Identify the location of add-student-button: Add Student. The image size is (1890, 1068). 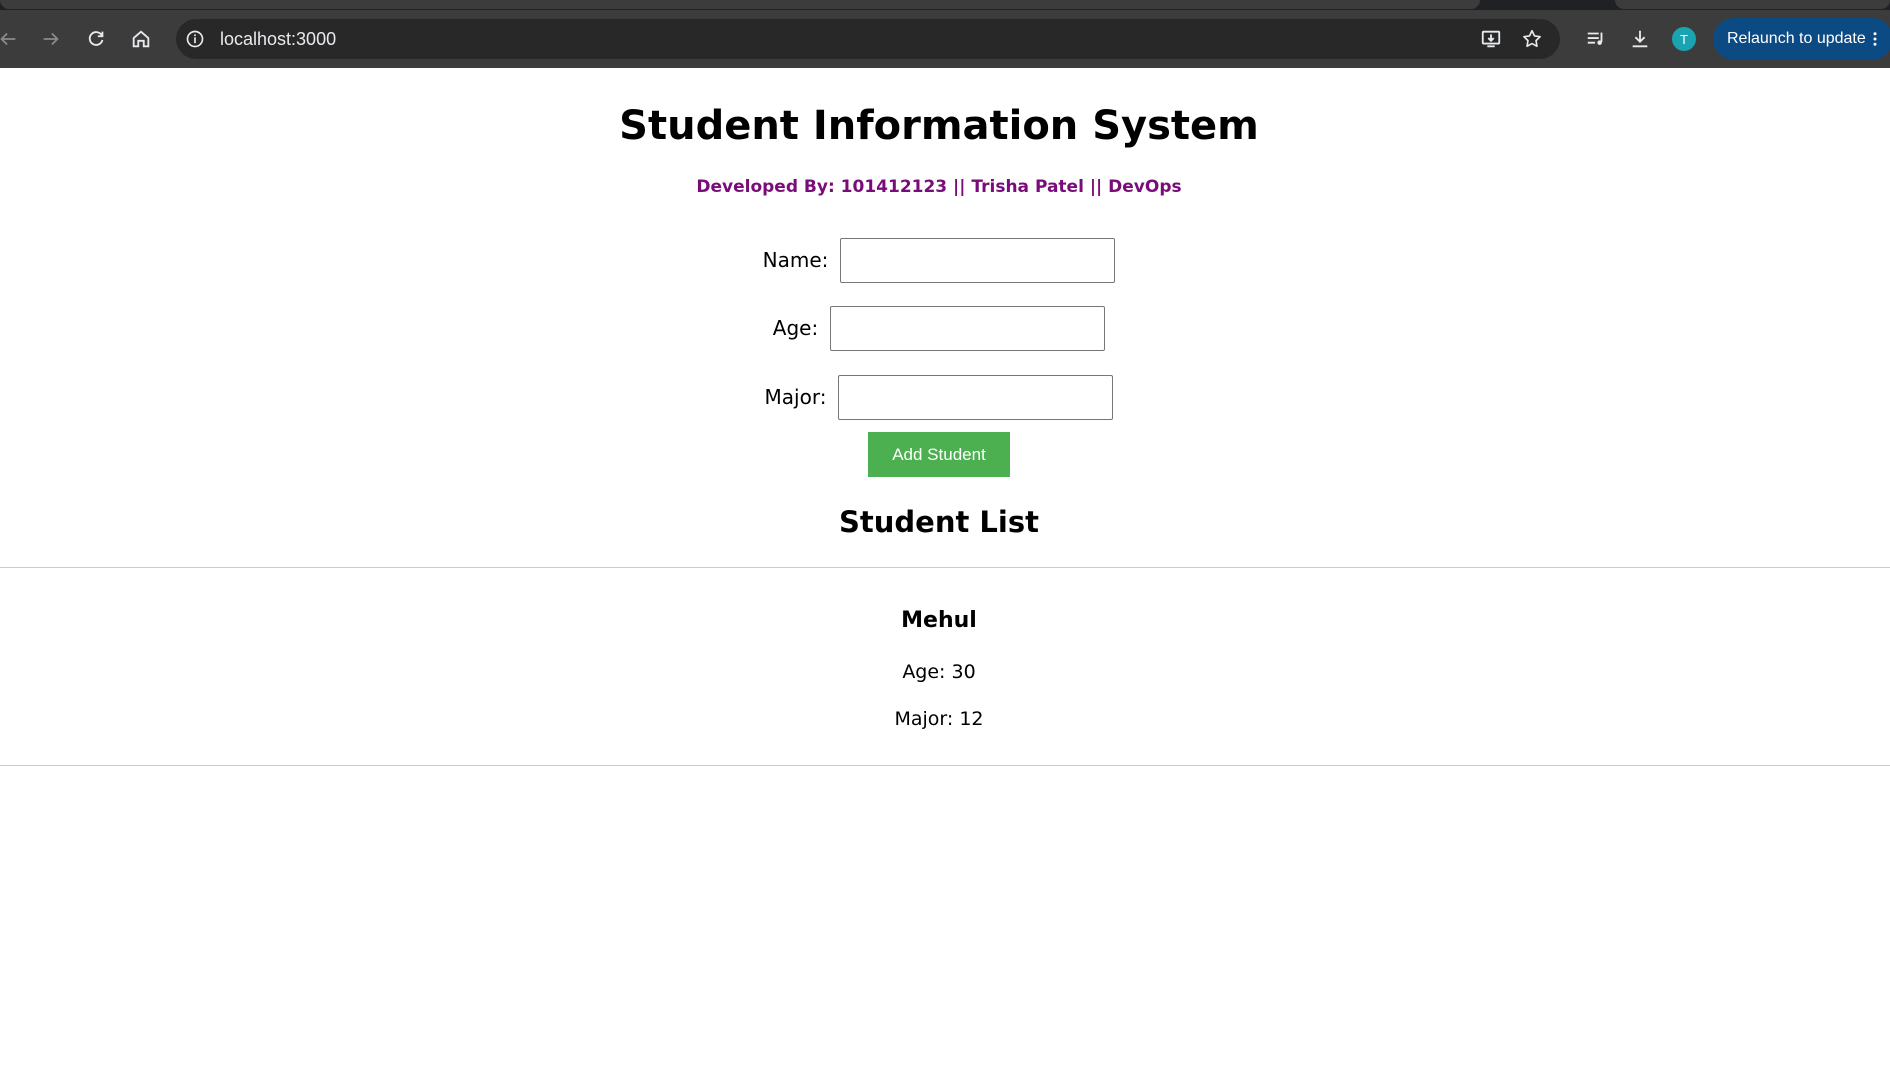
(939, 454).